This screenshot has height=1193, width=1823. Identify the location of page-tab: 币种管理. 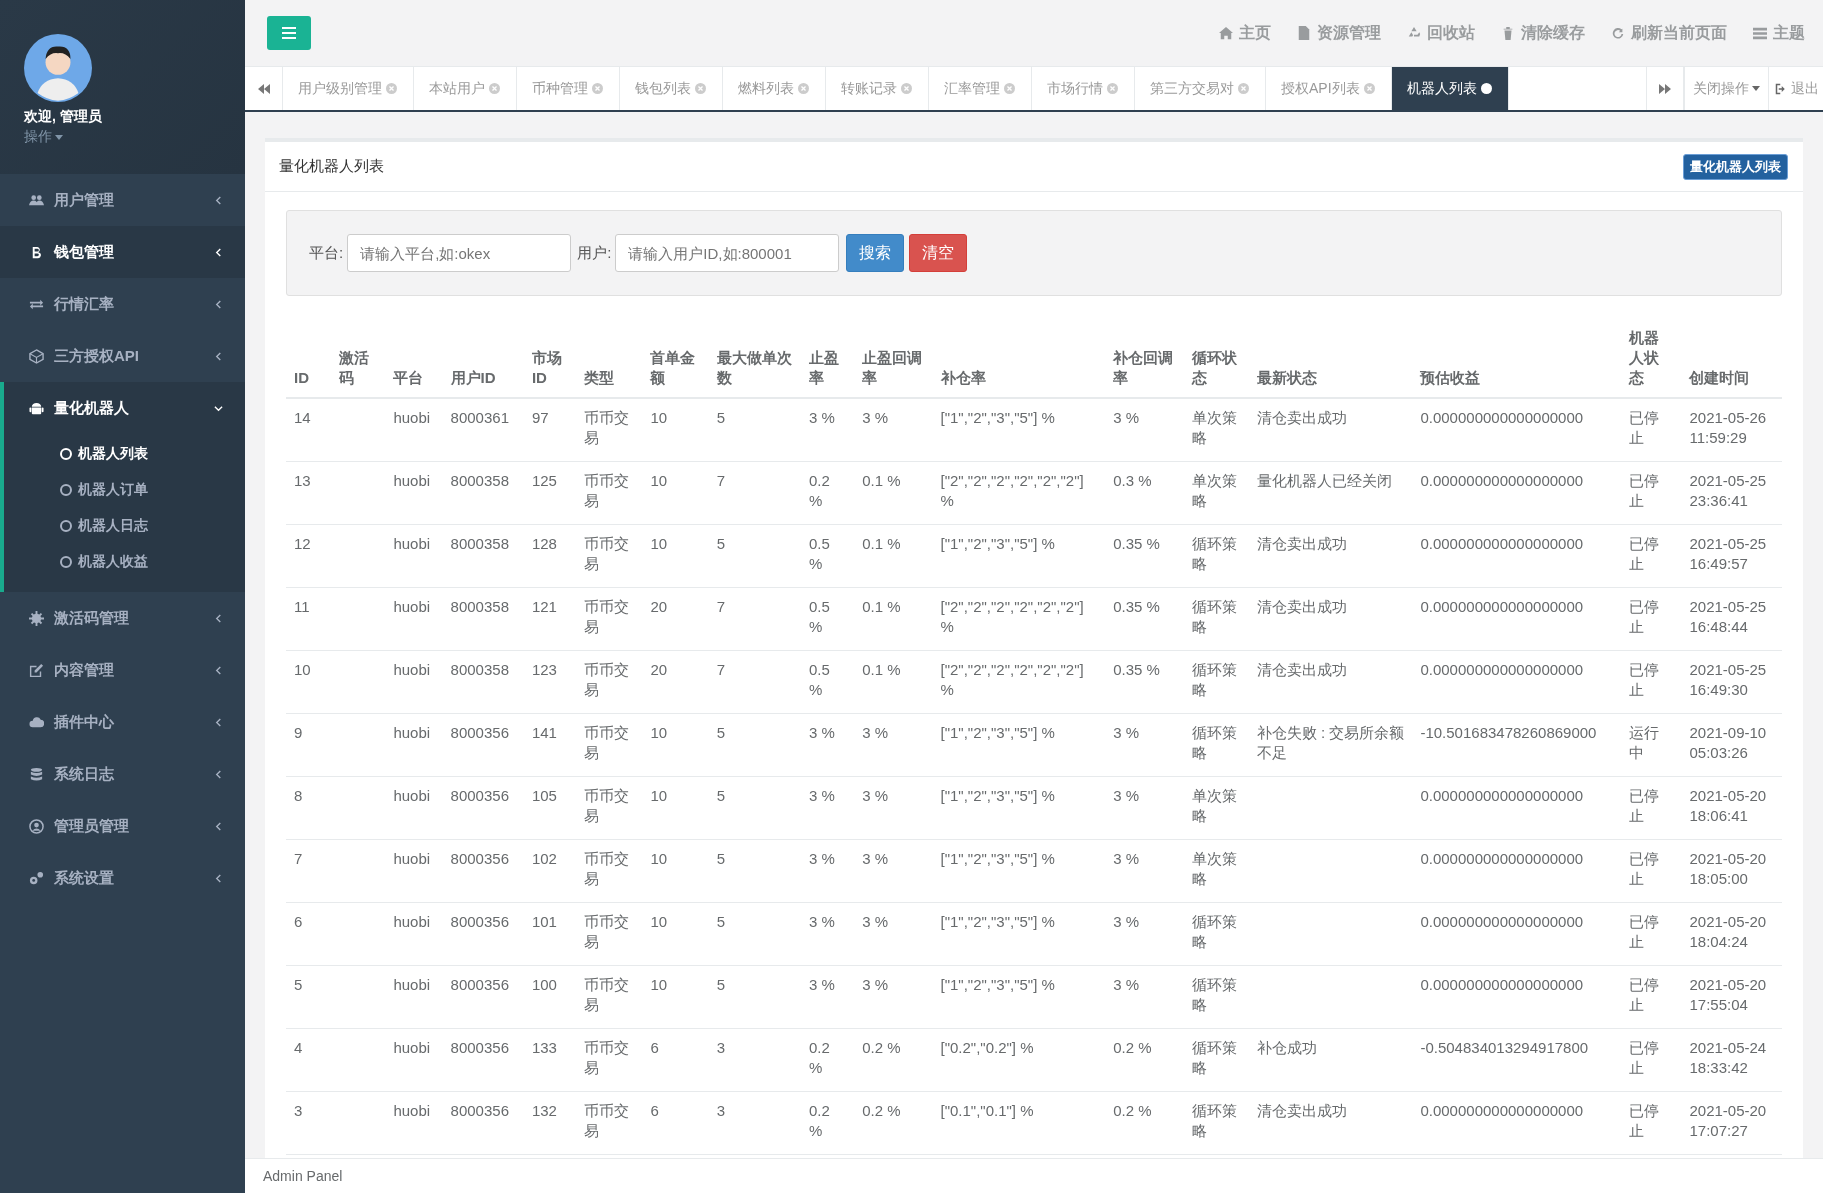
(568, 88).